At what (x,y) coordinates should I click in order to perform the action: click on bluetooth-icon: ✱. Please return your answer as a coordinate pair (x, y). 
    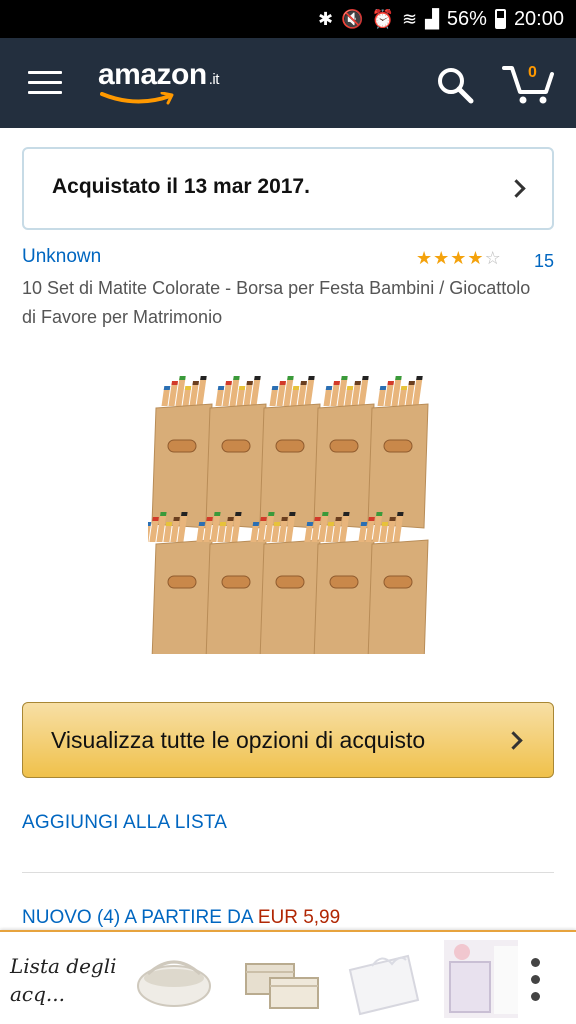
    Looking at the image, I should click on (326, 19).